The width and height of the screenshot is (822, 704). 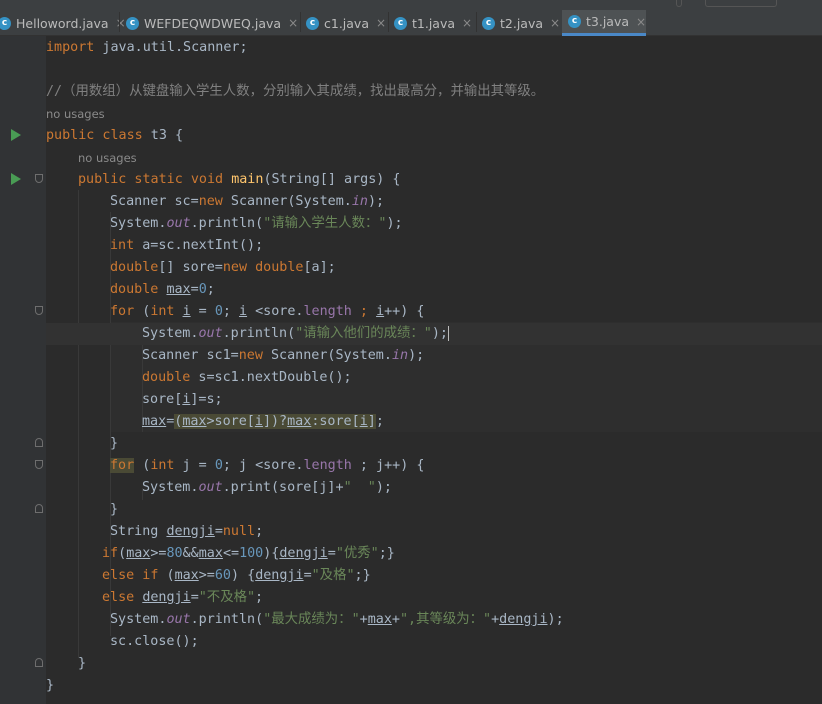 I want to click on code-token: public static void, so click(x=151, y=179).